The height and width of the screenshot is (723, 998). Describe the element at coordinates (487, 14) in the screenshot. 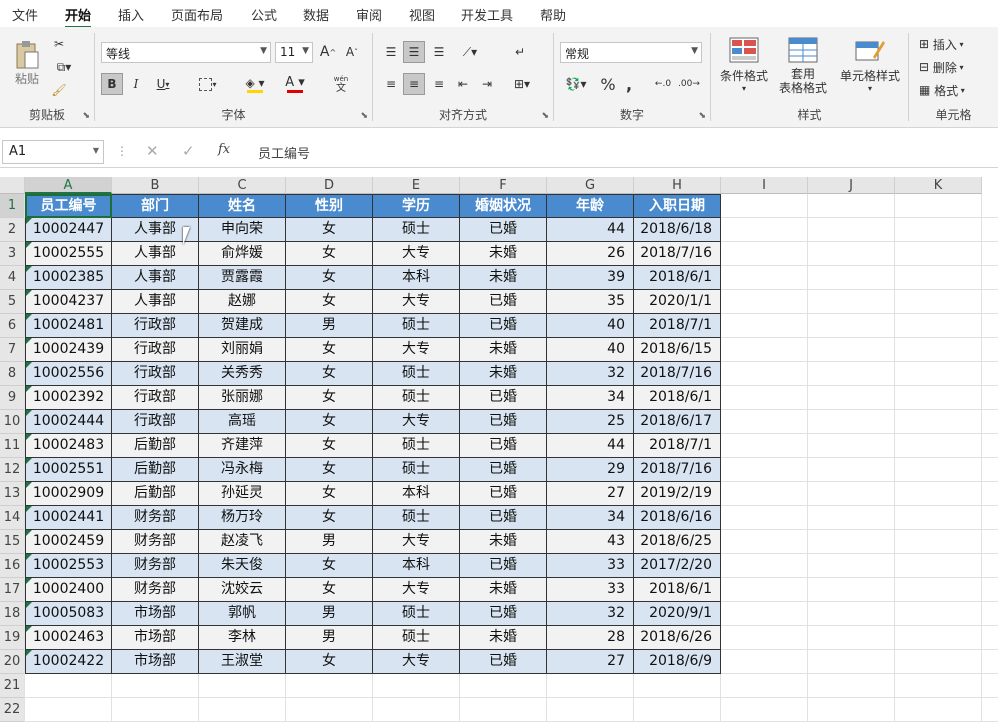

I see `tab-developer: 开发工具` at that location.